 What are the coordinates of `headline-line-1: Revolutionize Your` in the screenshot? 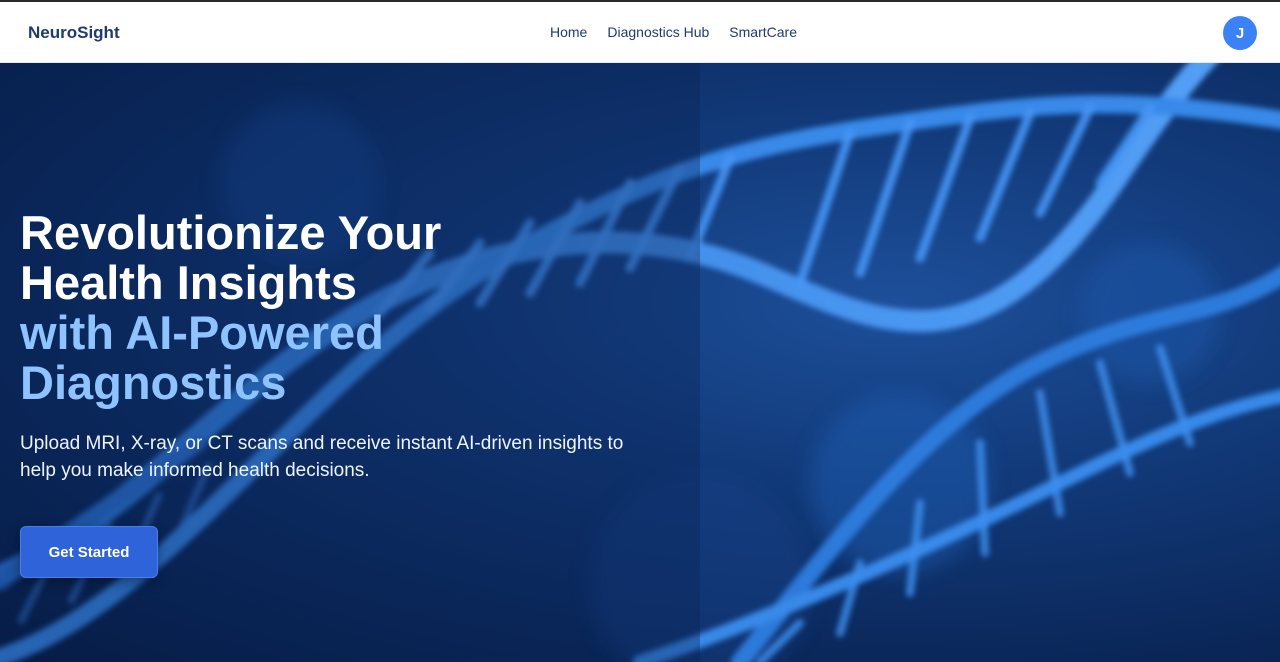 It's located at (231, 232).